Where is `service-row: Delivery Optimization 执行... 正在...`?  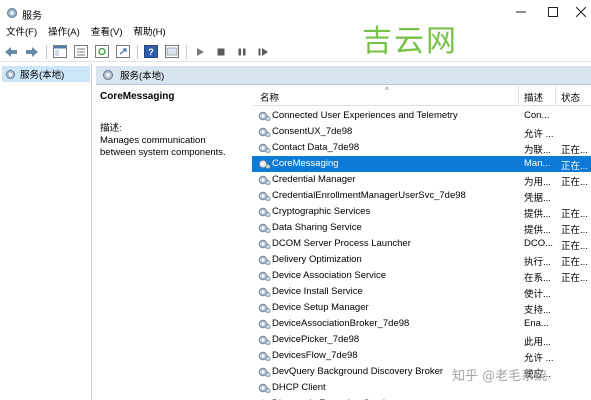 service-row: Delivery Optimization 执行... 正在... is located at coordinates (421, 260).